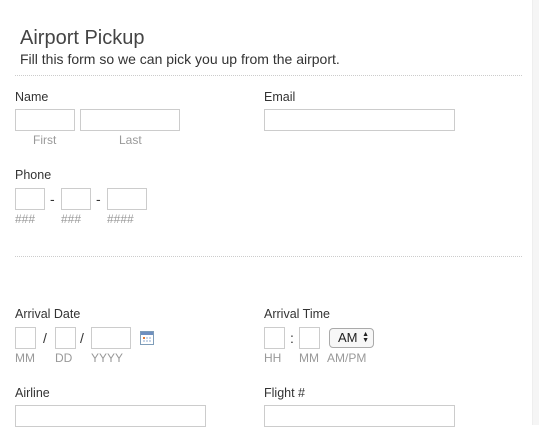 The image size is (539, 427). I want to click on ampm-selected-value: AM, so click(348, 337).